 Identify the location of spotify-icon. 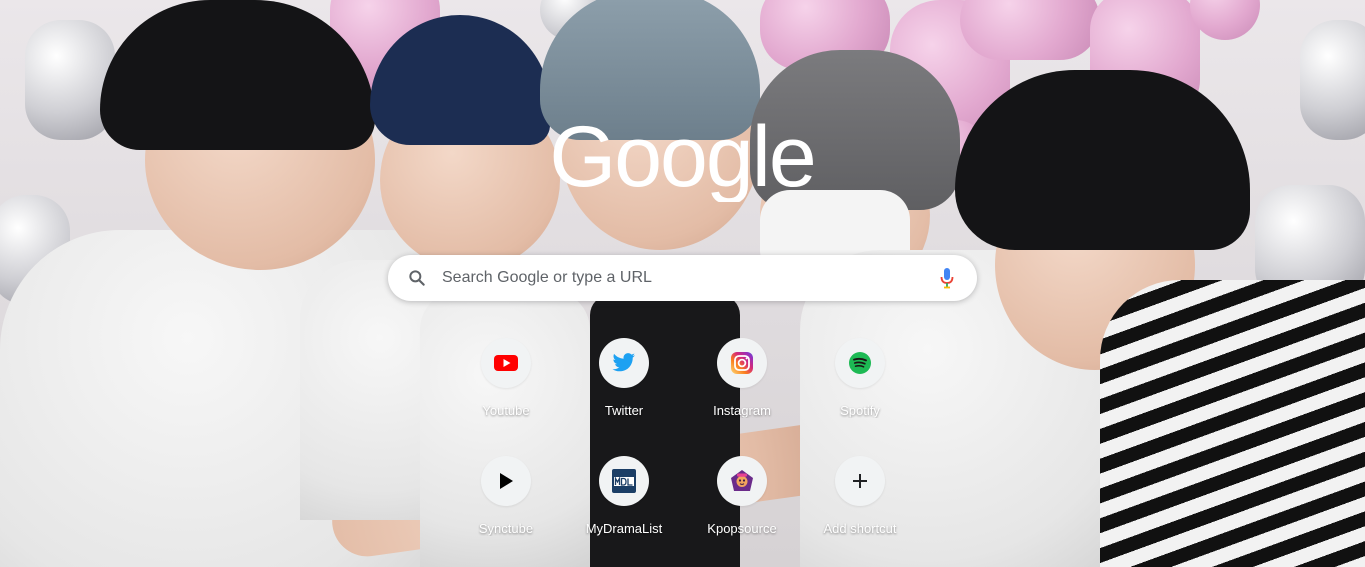
(860, 363).